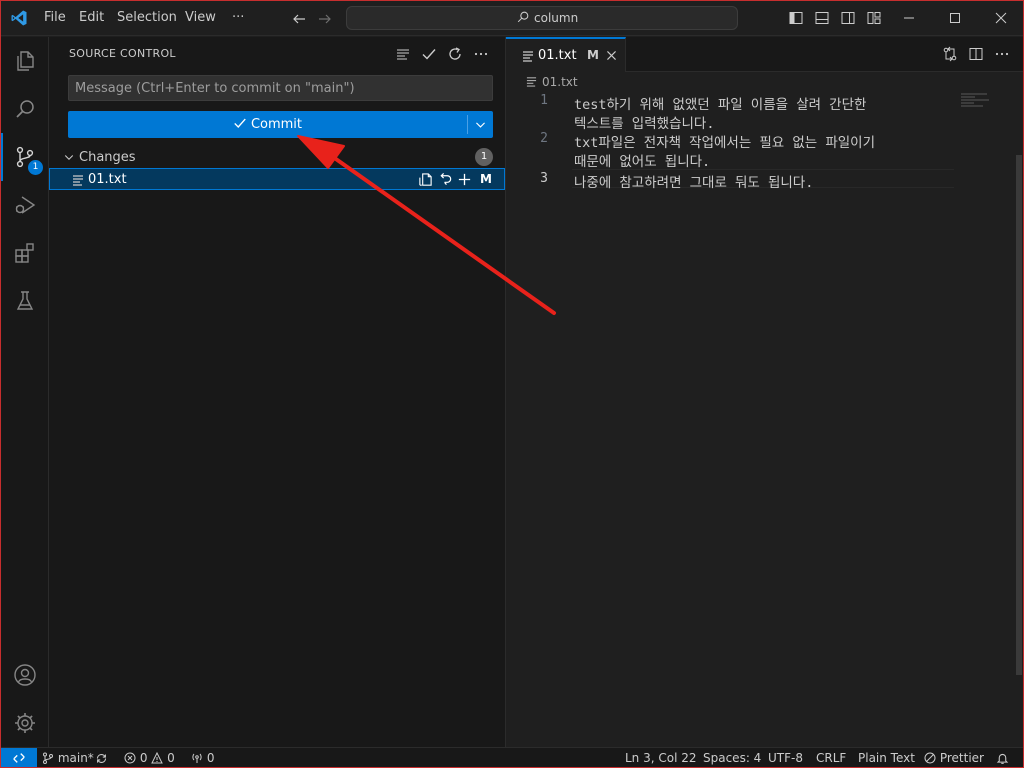  What do you see at coordinates (325, 19) in the screenshot?
I see `forward-arrow-icon` at bounding box center [325, 19].